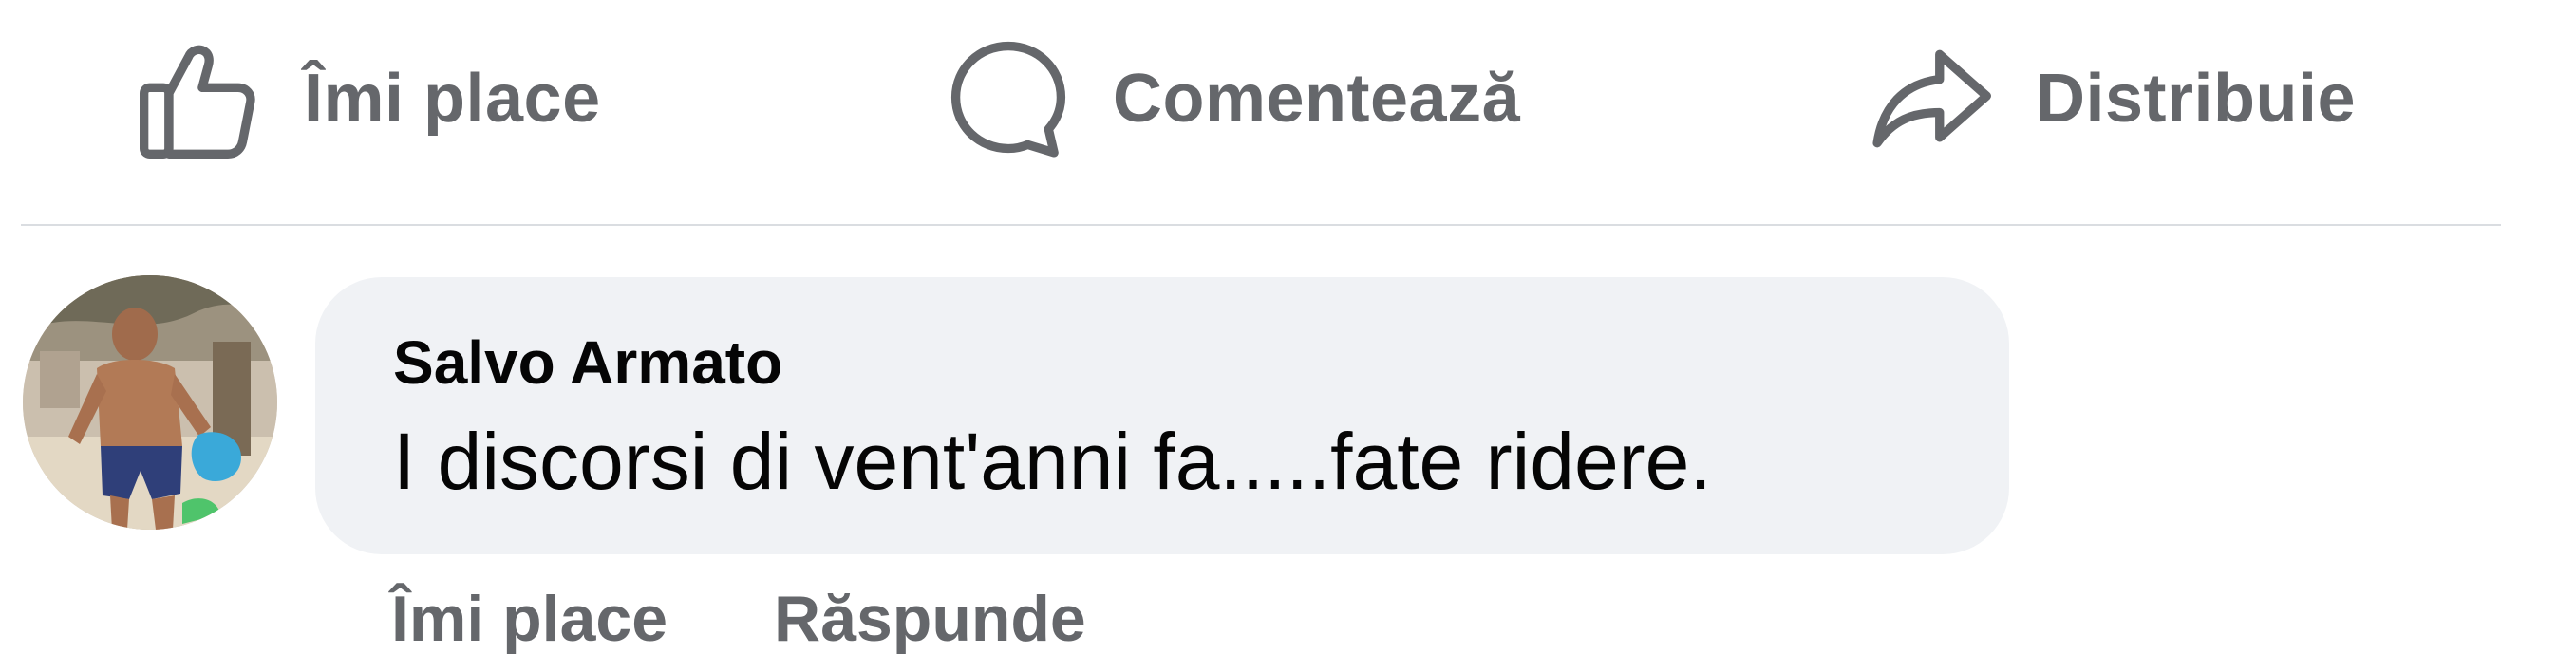 This screenshot has height=672, width=2576. Describe the element at coordinates (2196, 99) in the screenshot. I see `share-label: Distribuie` at that location.